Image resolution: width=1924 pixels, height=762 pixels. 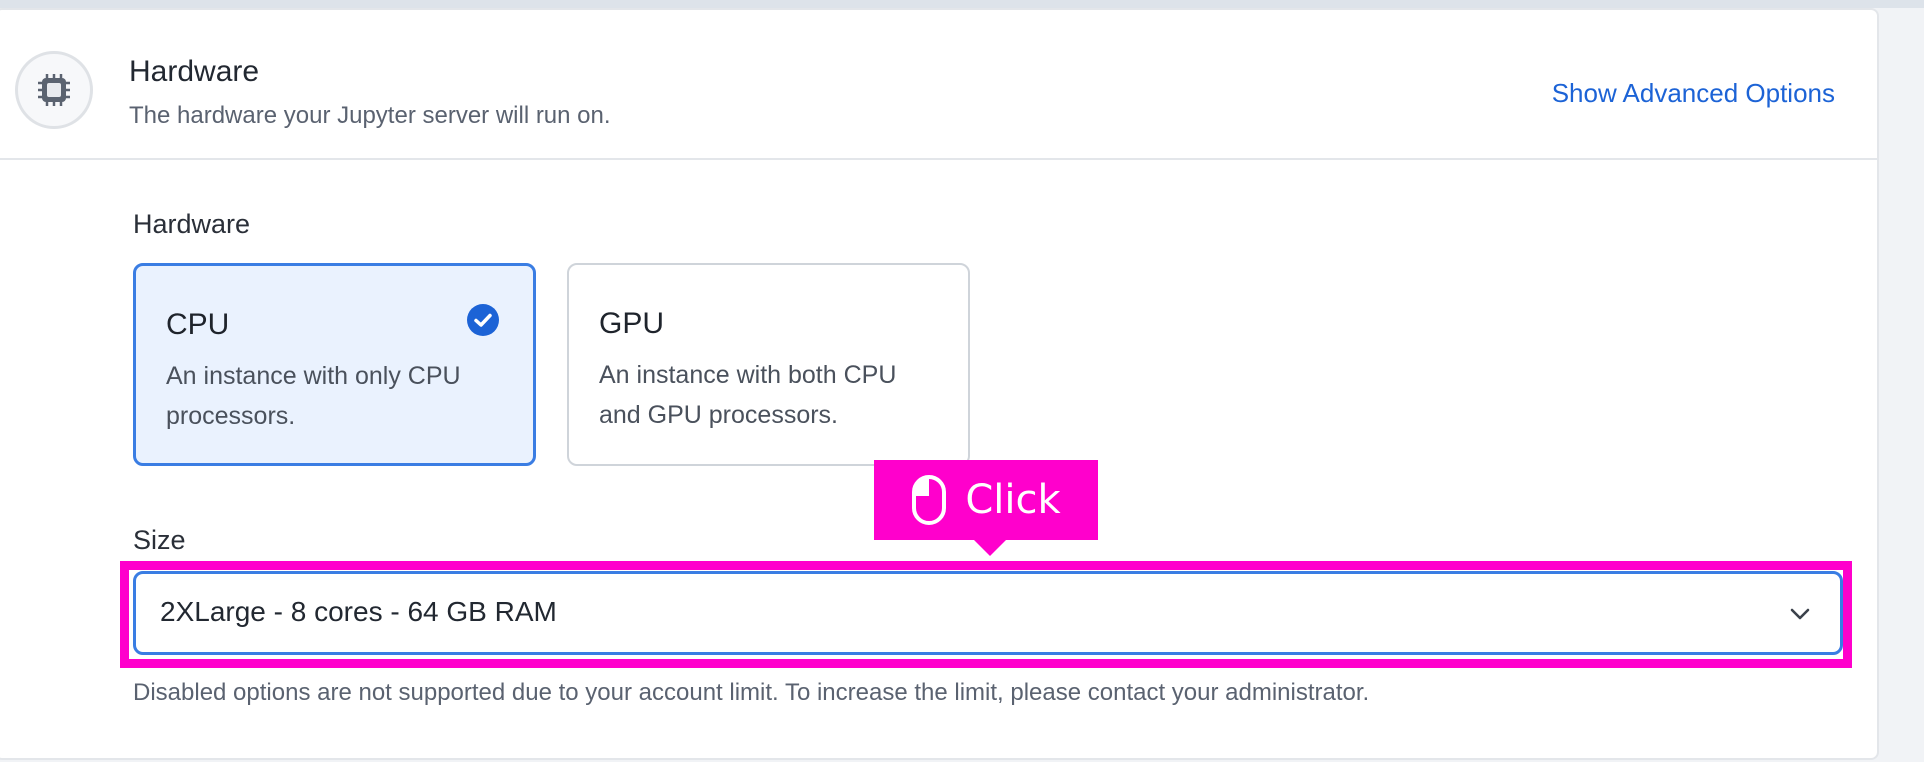 I want to click on right-gutter, so click(x=1904, y=385).